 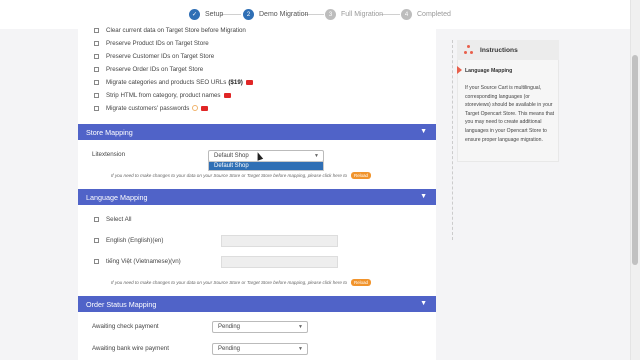 I want to click on language-row-vietnamese: tiếng Việt (Vietnamese)(vn), so click(x=137, y=261).